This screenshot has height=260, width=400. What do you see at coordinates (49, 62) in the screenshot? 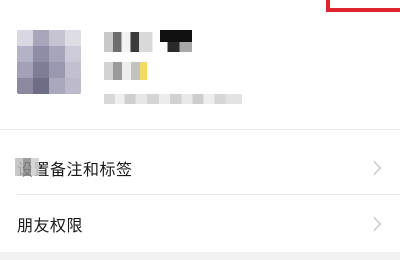
I see `avatar` at bounding box center [49, 62].